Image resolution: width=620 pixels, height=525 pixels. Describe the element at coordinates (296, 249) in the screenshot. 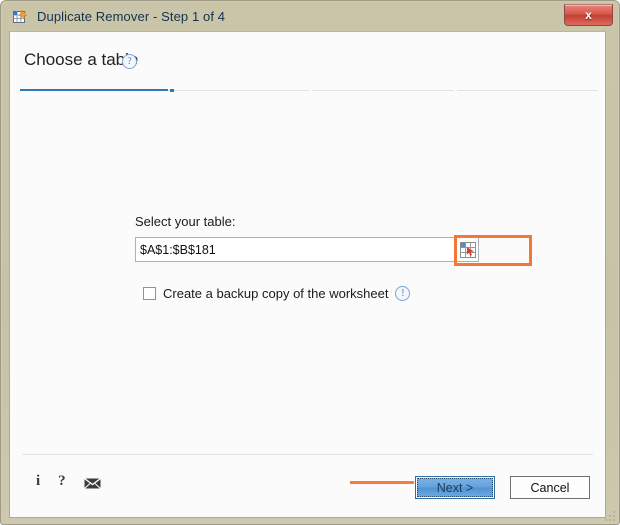

I see `table-range-input` at that location.